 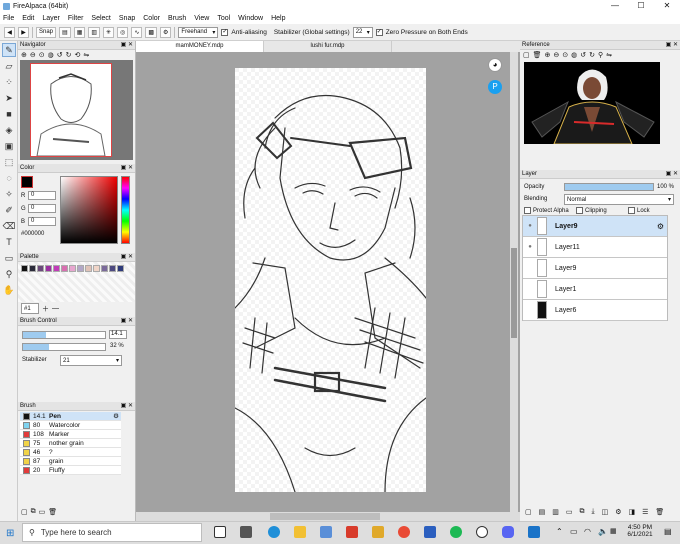 I want to click on brush-duplicate-icon: ⧉, so click(x=33, y=512).